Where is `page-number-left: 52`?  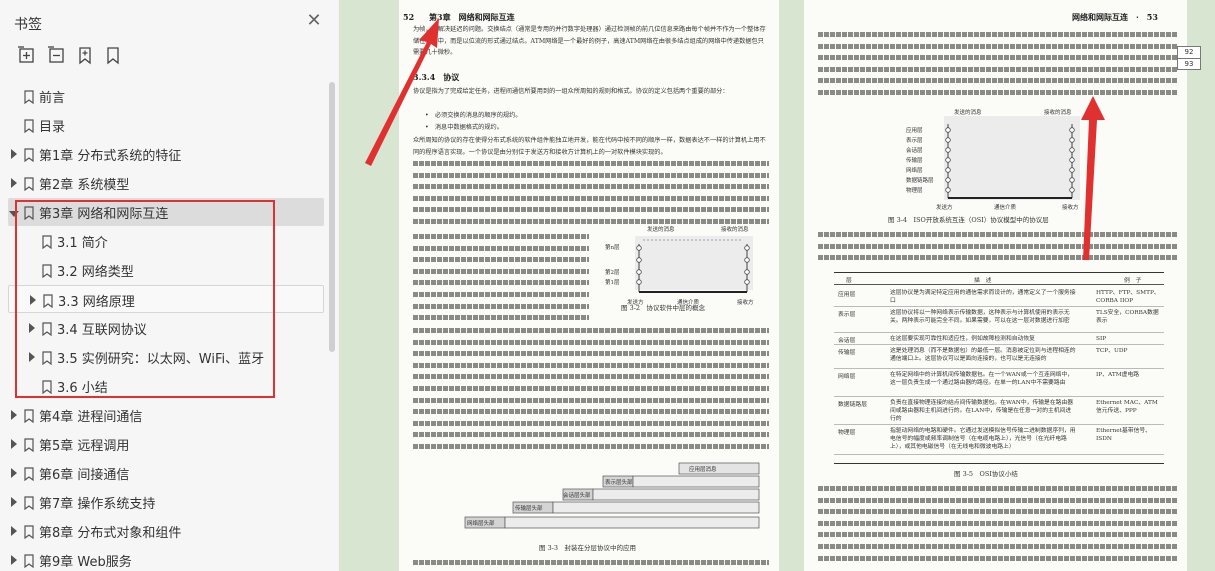 page-number-left: 52 is located at coordinates (409, 17).